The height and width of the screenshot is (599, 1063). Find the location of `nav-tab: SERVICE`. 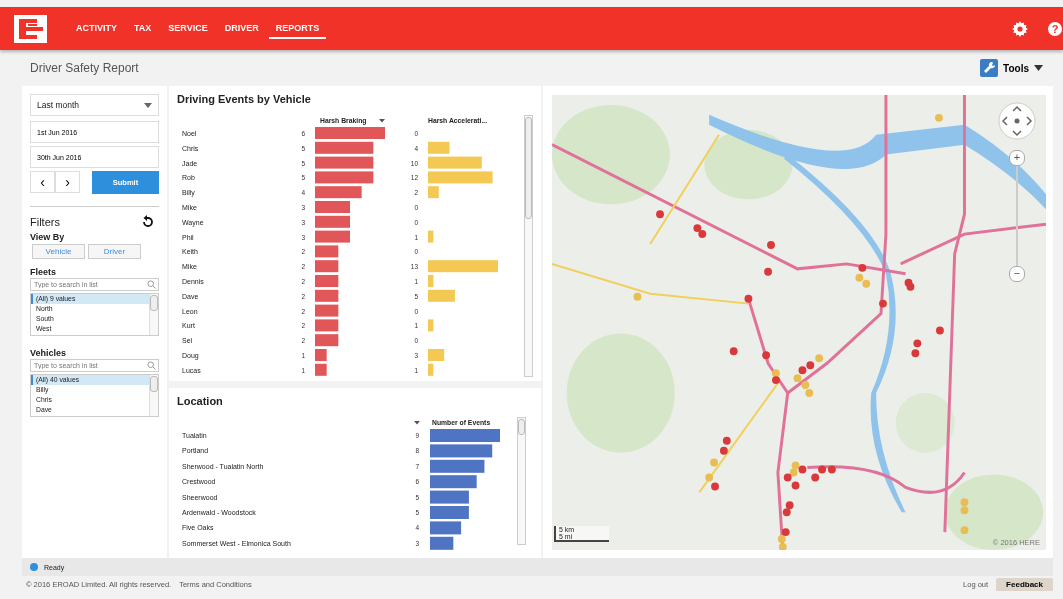

nav-tab: SERVICE is located at coordinates (188, 28).